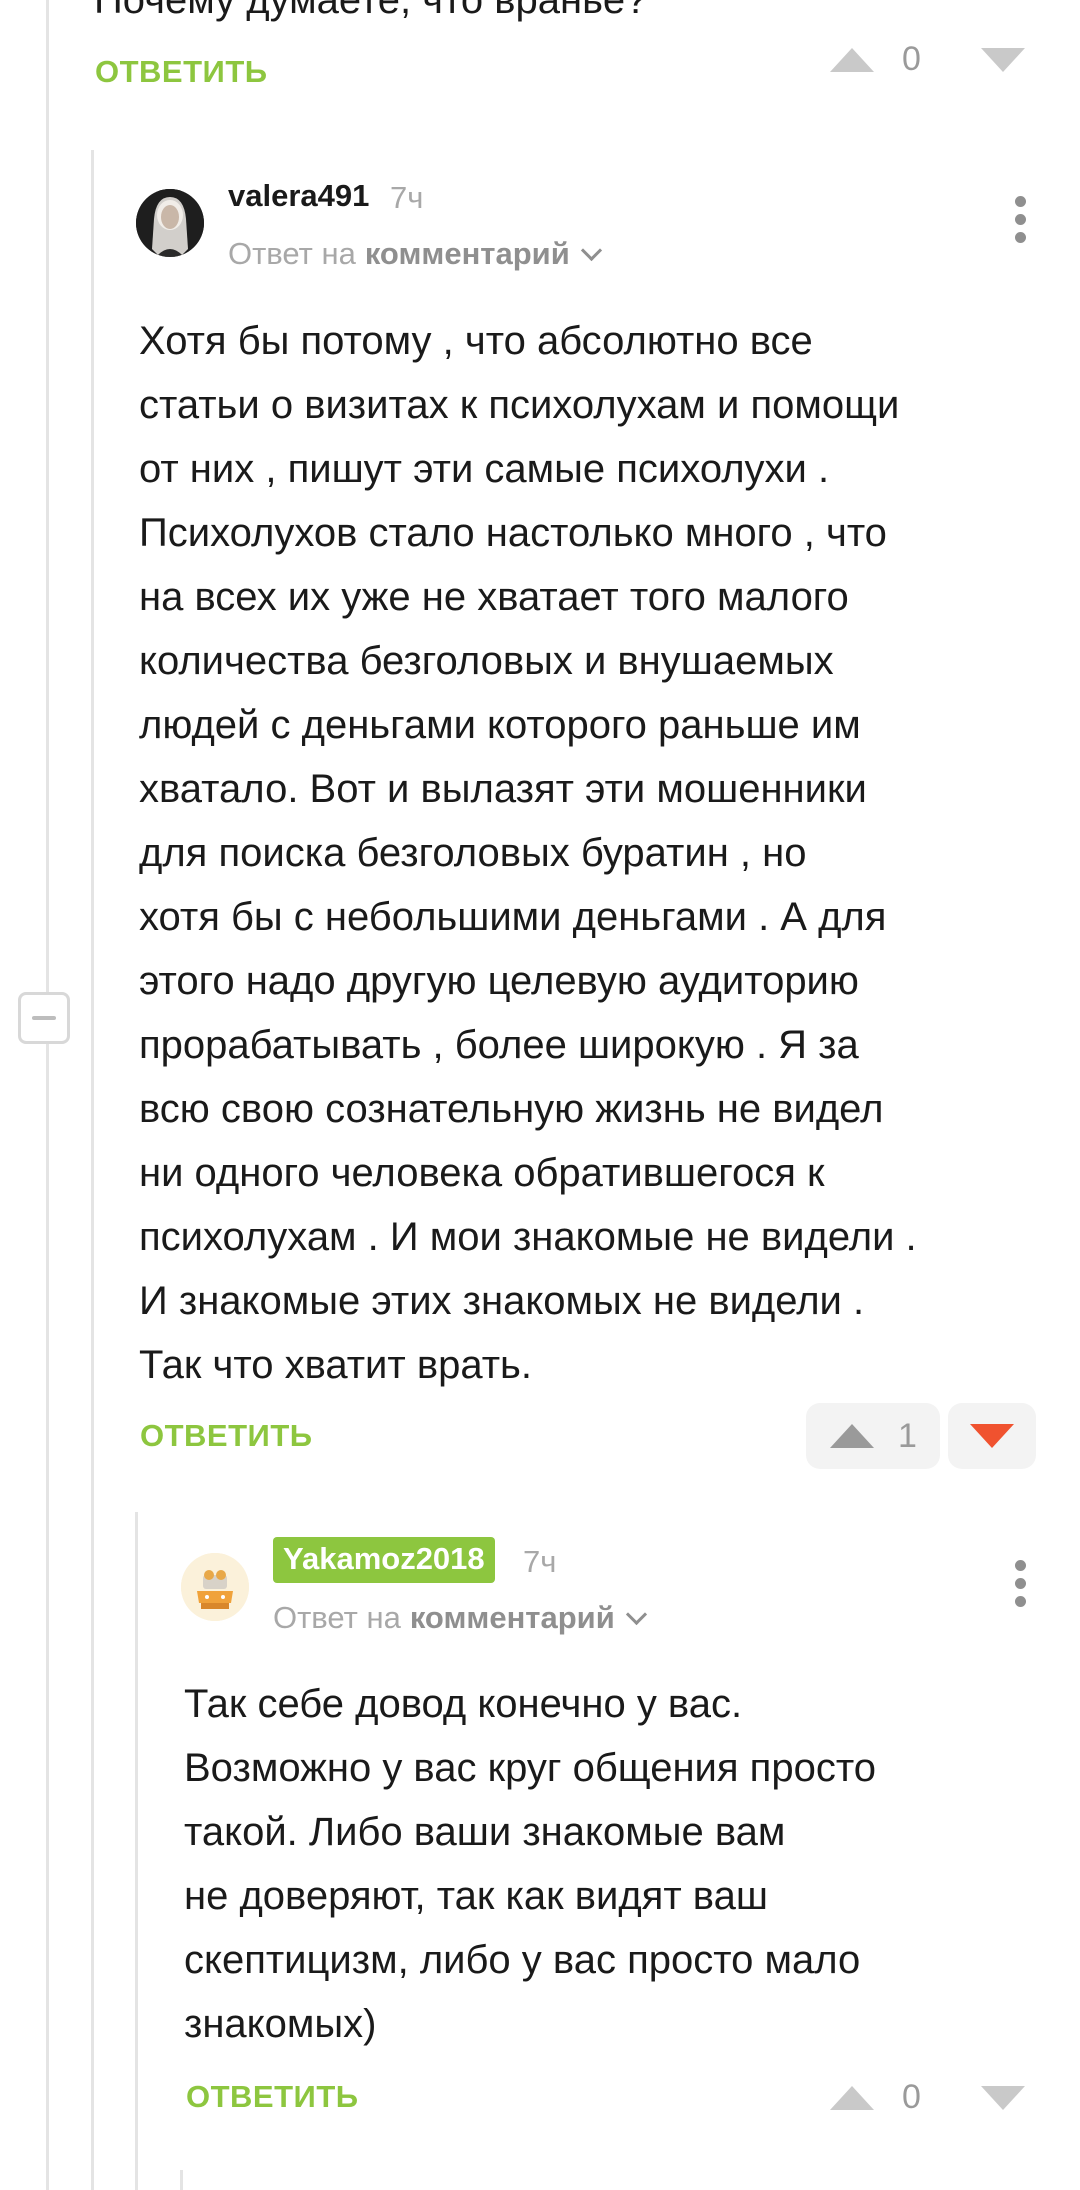  I want to click on downvote-box, so click(992, 1436).